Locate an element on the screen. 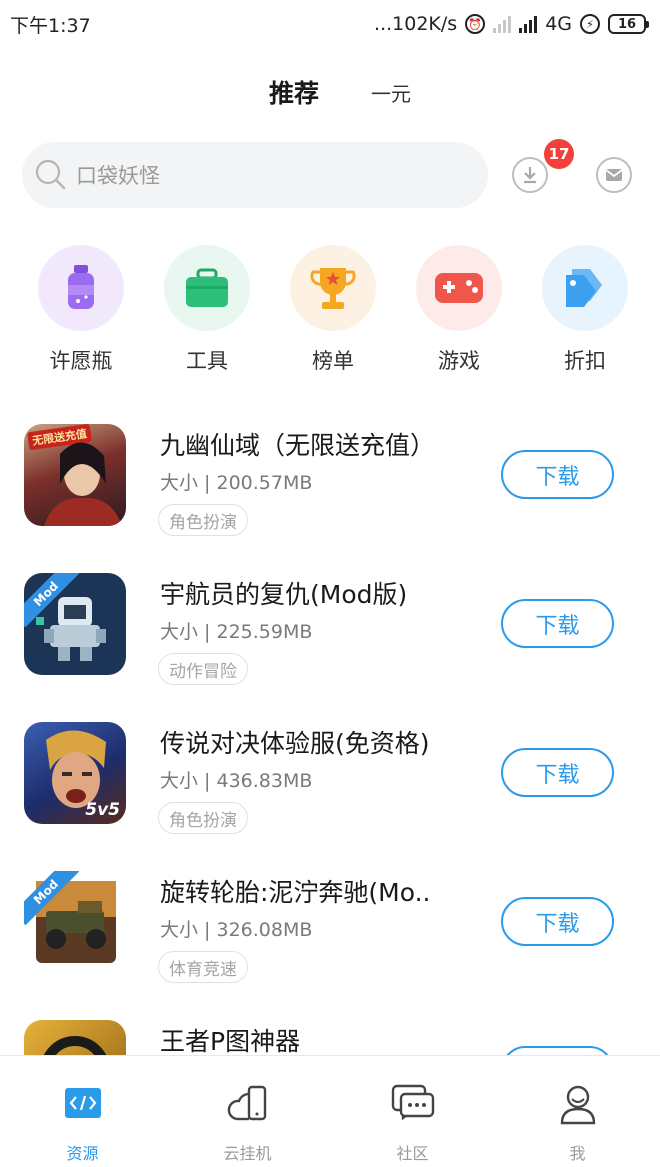  tab-recommended: 推荐 is located at coordinates (294, 92).